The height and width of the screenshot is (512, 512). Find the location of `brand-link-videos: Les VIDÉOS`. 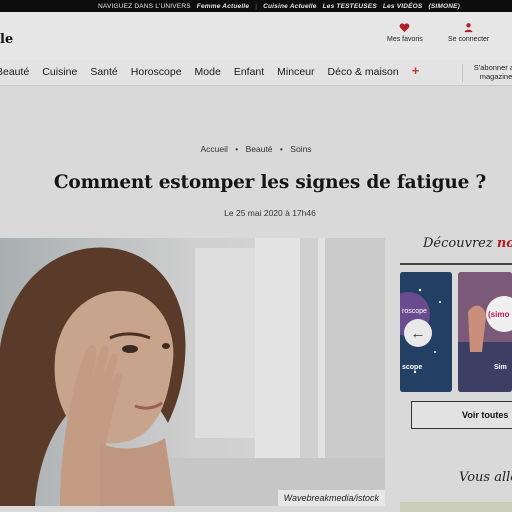

brand-link-videos: Les VIDÉOS is located at coordinates (403, 6).